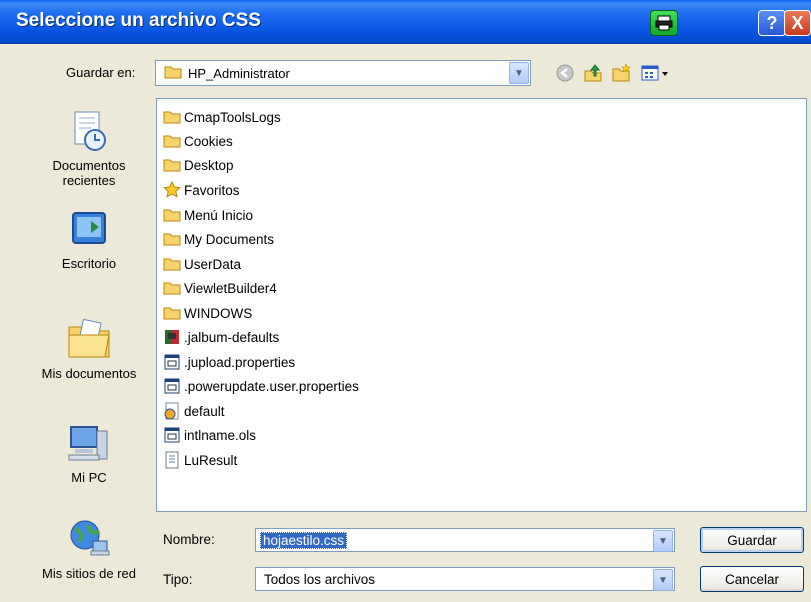 The image size is (811, 602). I want to click on place-label: Escritorio, so click(89, 263).